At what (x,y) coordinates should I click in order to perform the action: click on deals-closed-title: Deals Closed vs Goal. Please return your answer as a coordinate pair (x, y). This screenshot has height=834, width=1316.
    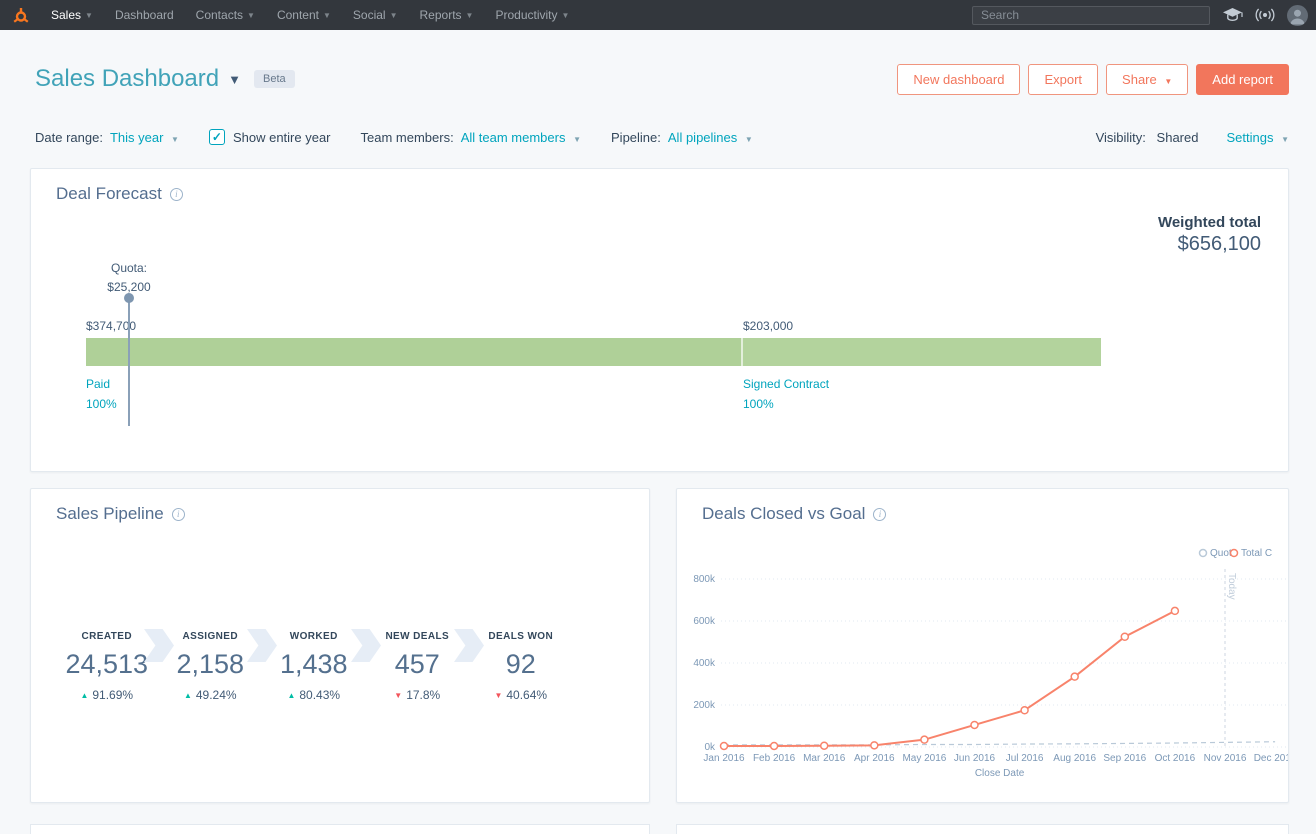
    Looking at the image, I should click on (784, 513).